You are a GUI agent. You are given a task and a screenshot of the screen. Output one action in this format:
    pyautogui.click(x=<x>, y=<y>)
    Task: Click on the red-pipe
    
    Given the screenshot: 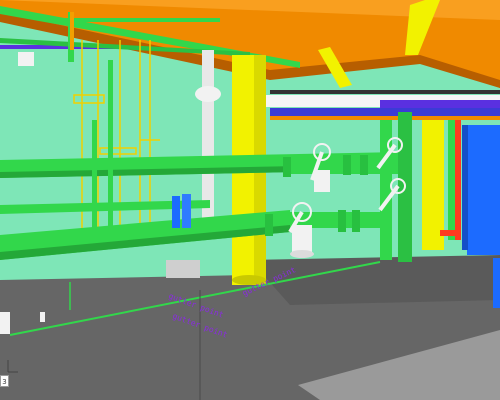 What is the action you would take?
    pyautogui.click(x=458, y=180)
    